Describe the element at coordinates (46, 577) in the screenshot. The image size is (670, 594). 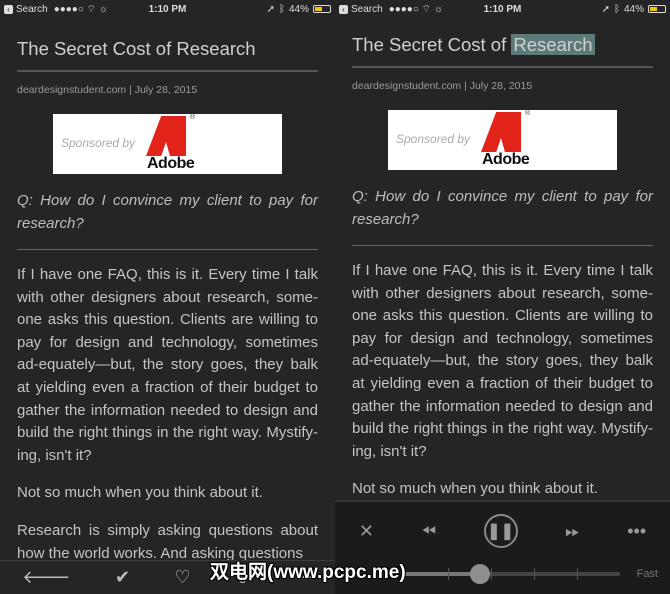
I see `back-arrow-icon: 🡐` at that location.